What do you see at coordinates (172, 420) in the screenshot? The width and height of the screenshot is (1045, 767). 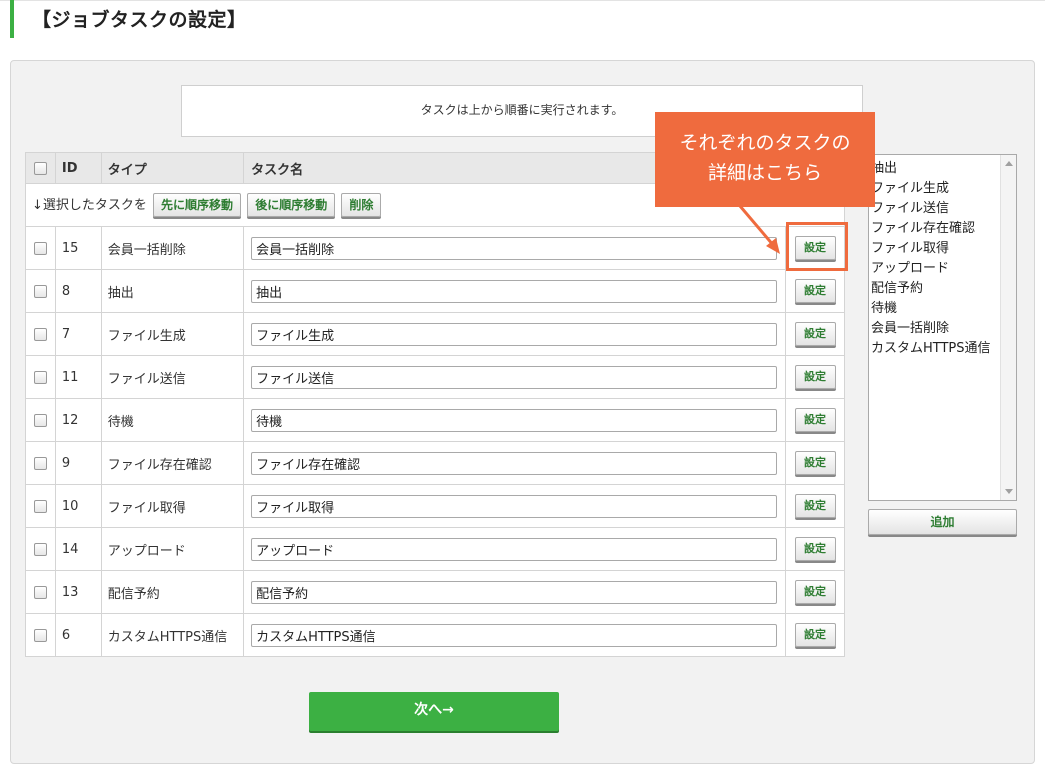 I see `task-type: 待機` at bounding box center [172, 420].